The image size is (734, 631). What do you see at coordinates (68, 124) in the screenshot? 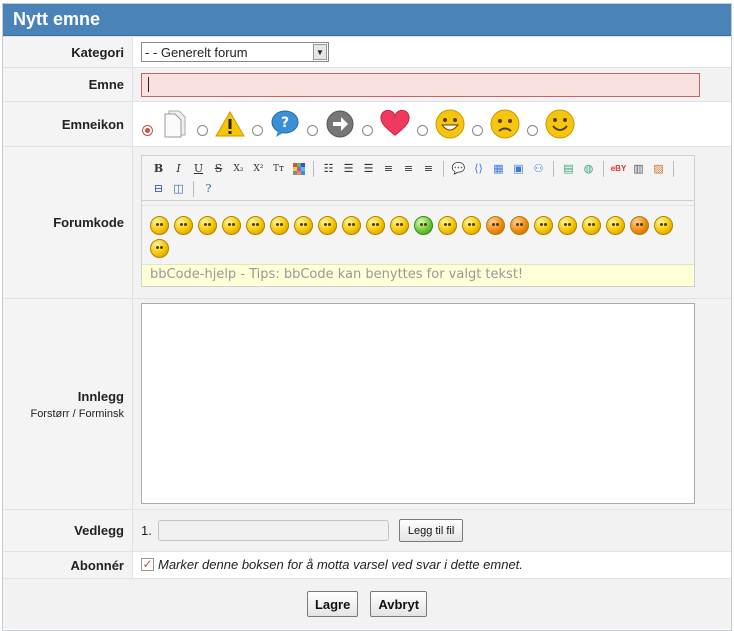
I see `topic-icon-label: Emneikon` at bounding box center [68, 124].